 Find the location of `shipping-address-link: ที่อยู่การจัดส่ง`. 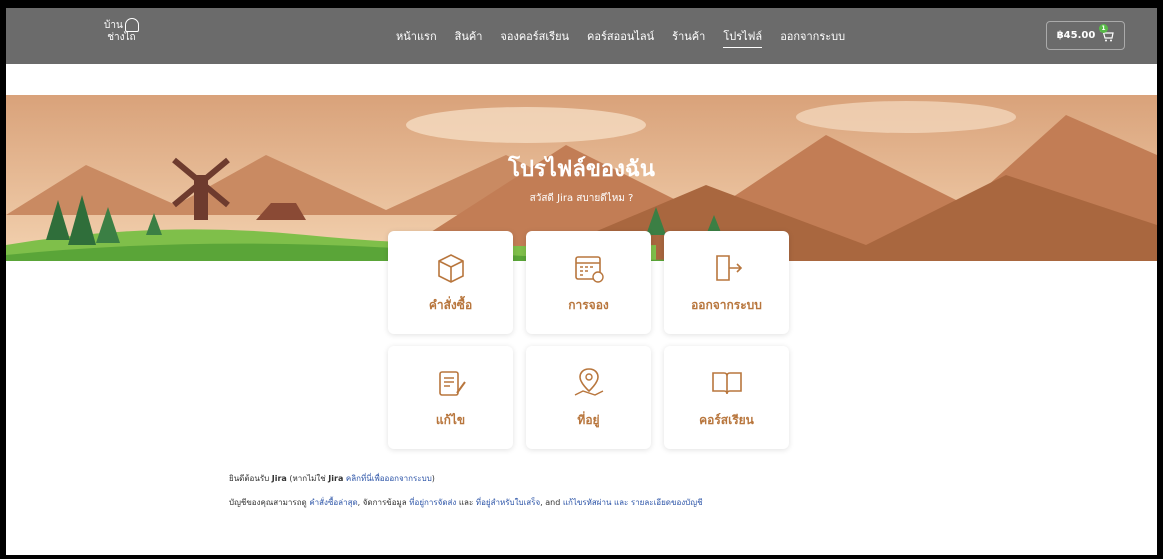

shipping-address-link: ที่อยู่การจัดส่ง is located at coordinates (432, 502).